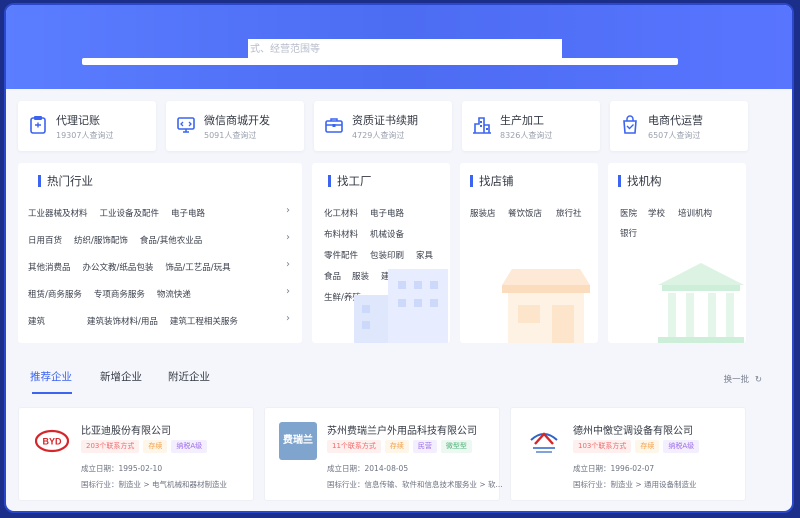  What do you see at coordinates (701, 303) in the screenshot?
I see `institution-illustration` at bounding box center [701, 303].